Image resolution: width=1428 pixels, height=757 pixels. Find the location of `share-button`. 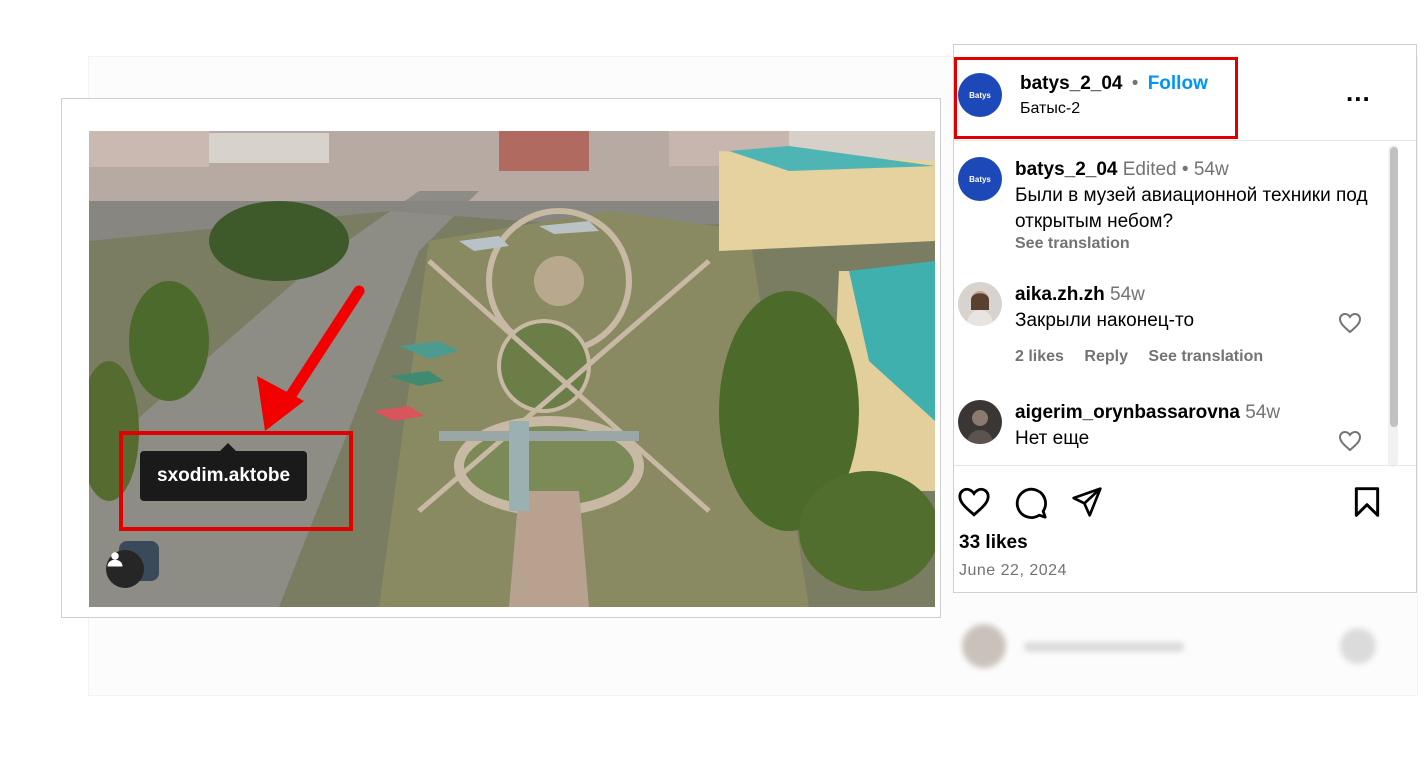

share-button is located at coordinates (1087, 504).